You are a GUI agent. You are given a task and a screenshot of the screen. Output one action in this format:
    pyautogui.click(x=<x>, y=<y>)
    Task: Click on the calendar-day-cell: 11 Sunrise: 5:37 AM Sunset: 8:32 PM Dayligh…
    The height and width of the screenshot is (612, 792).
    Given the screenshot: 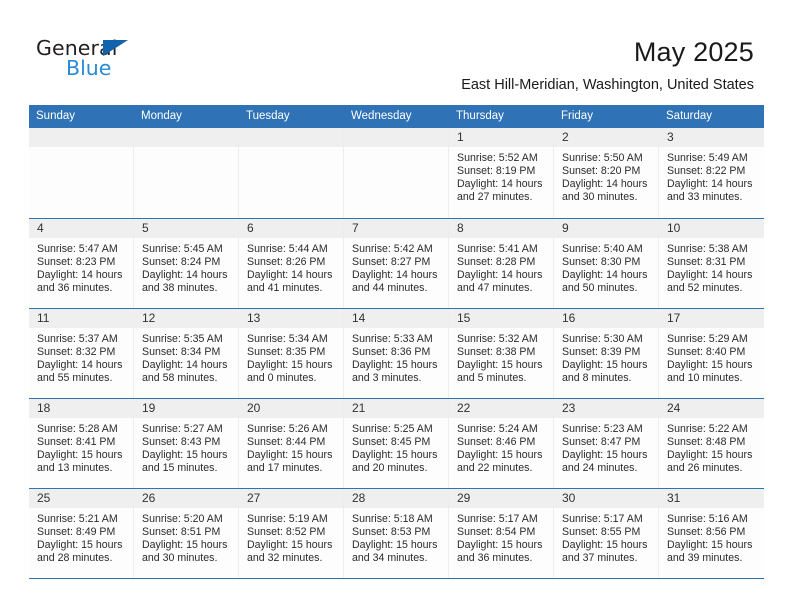 What is the action you would take?
    pyautogui.click(x=81, y=352)
    